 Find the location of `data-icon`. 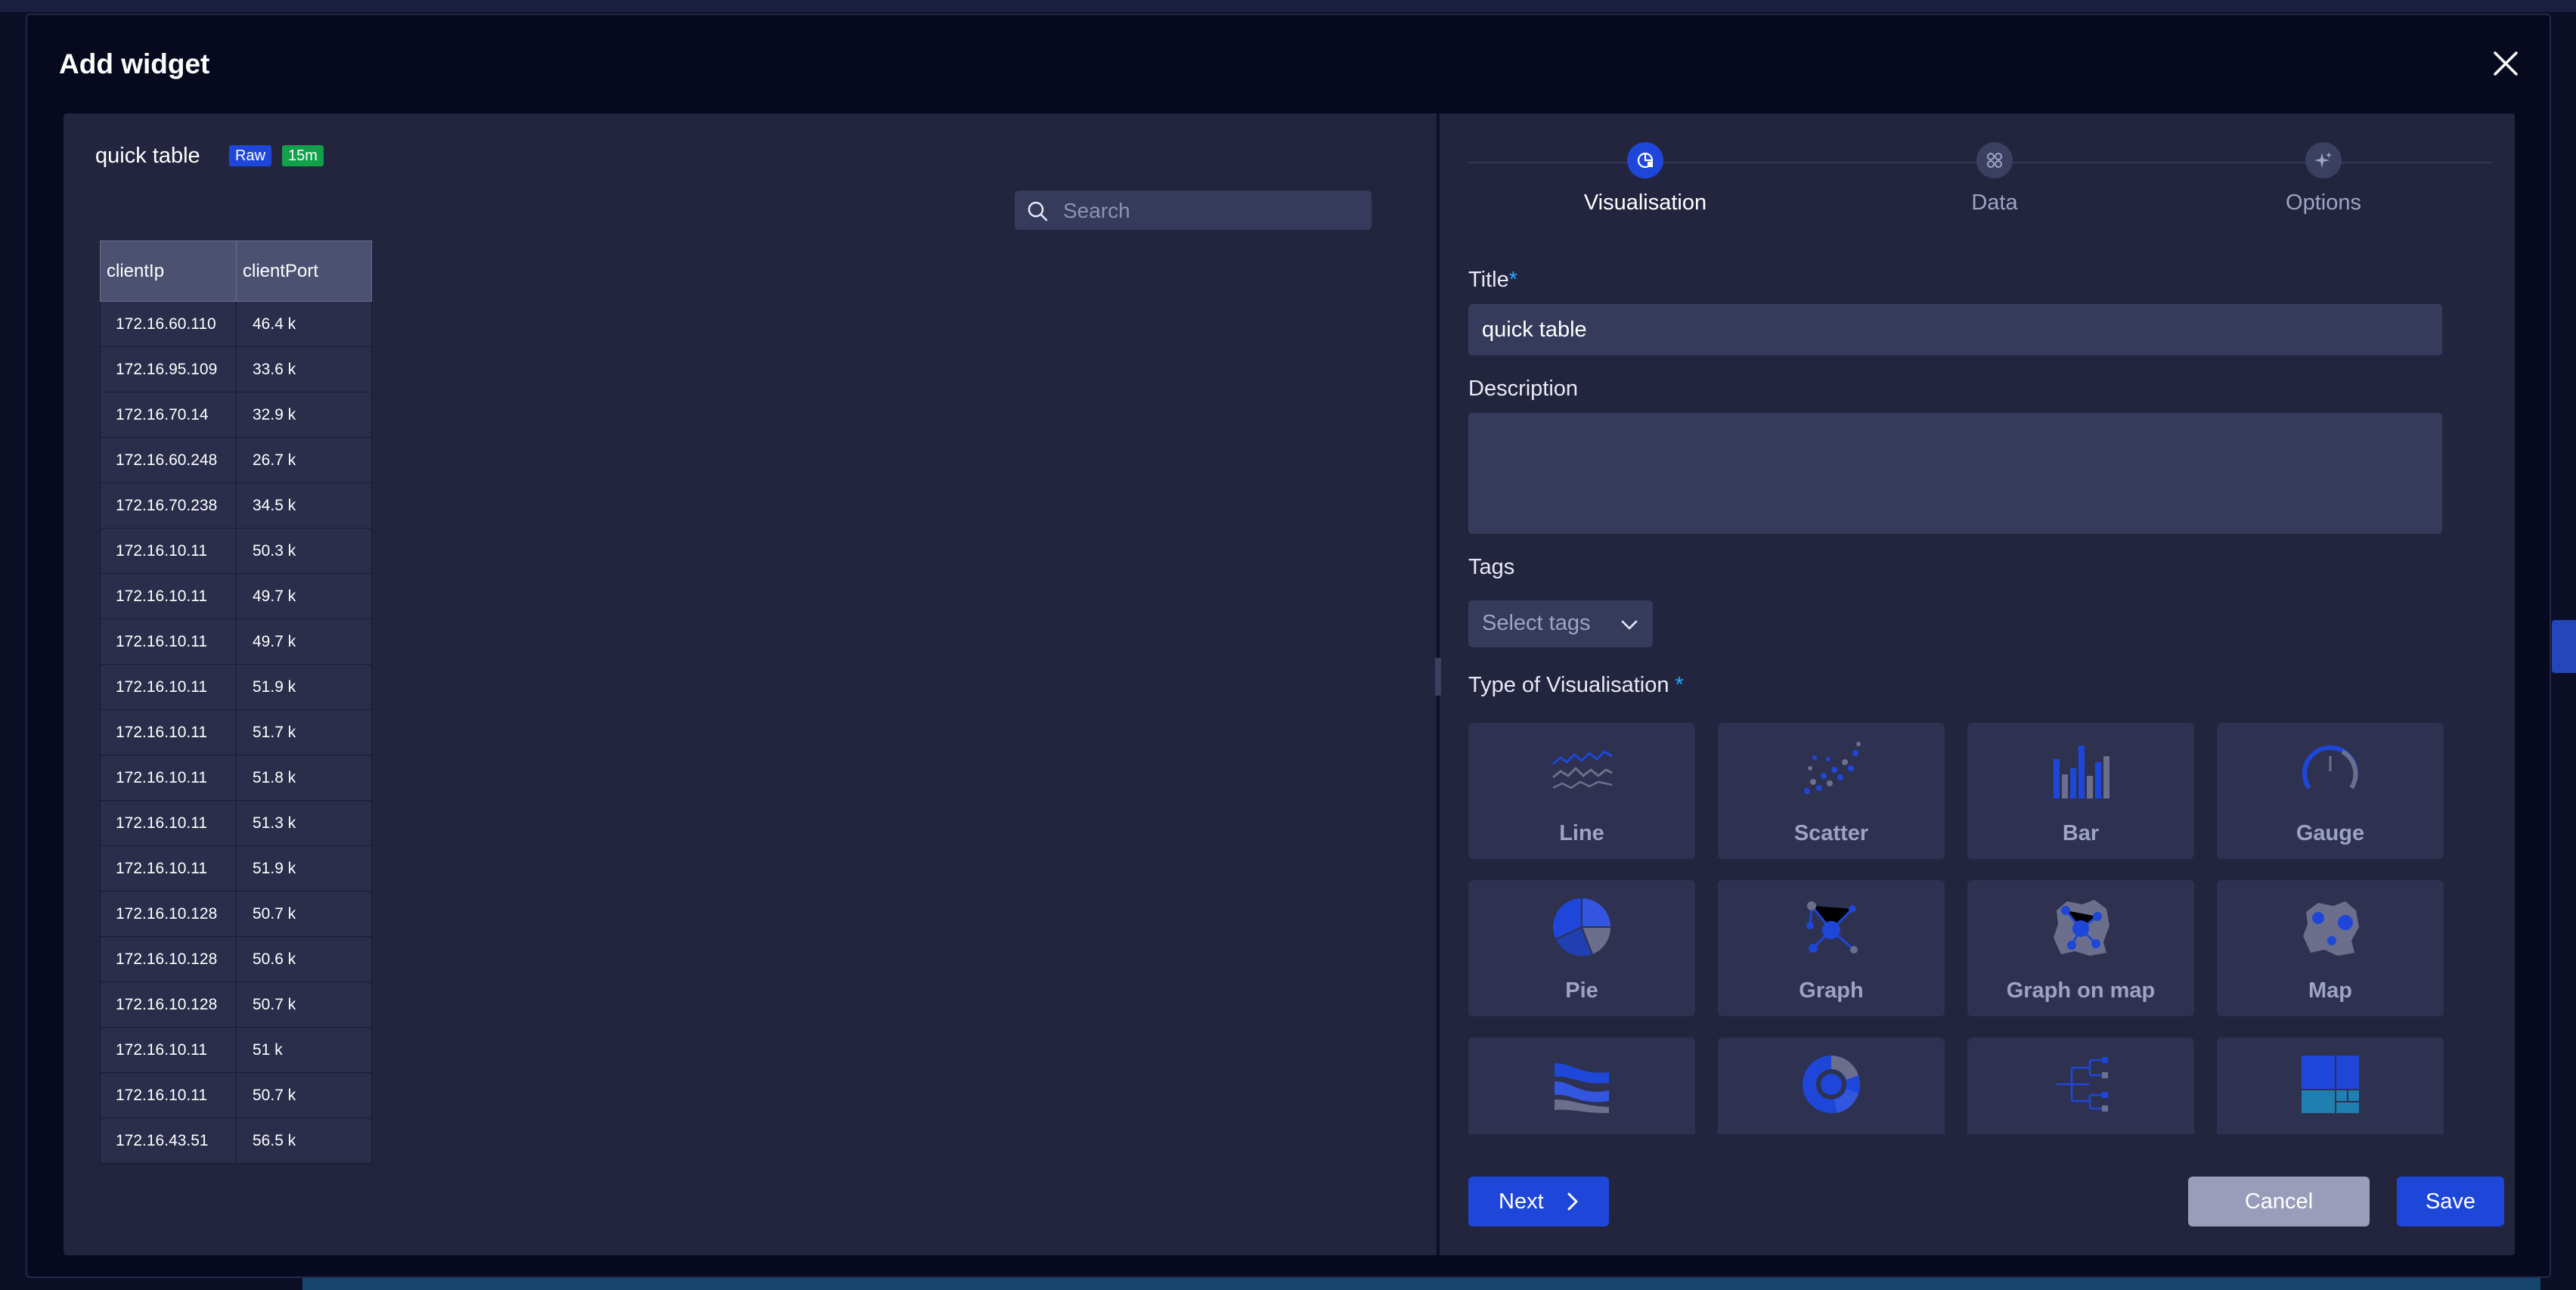

data-icon is located at coordinates (1995, 160).